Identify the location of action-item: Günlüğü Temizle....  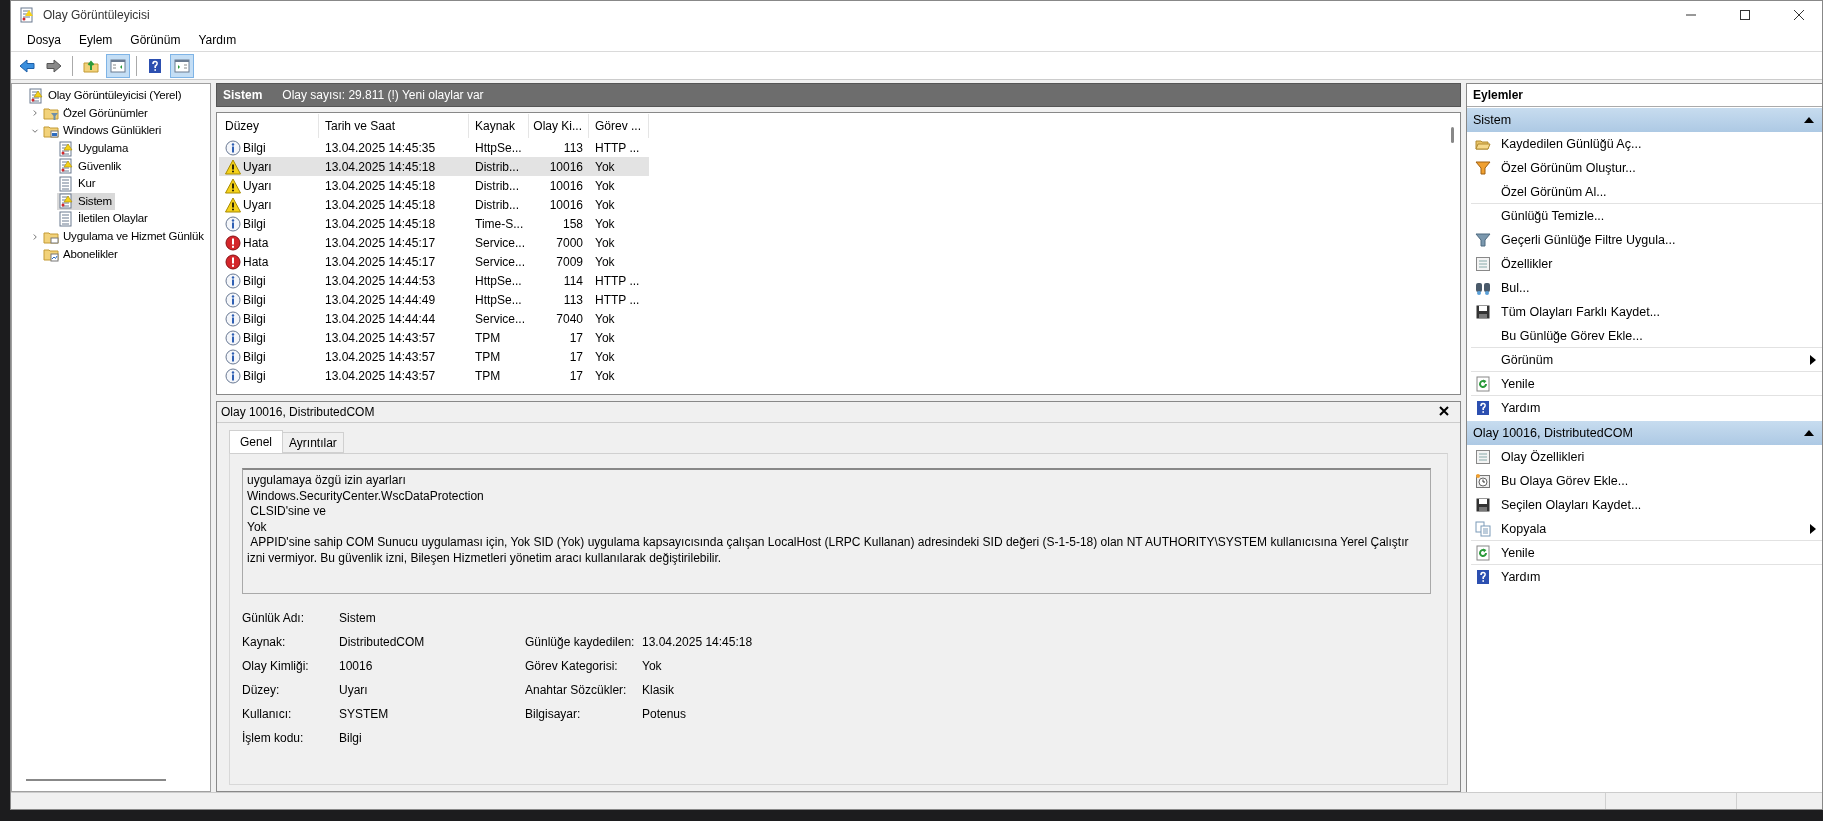
(1646, 216).